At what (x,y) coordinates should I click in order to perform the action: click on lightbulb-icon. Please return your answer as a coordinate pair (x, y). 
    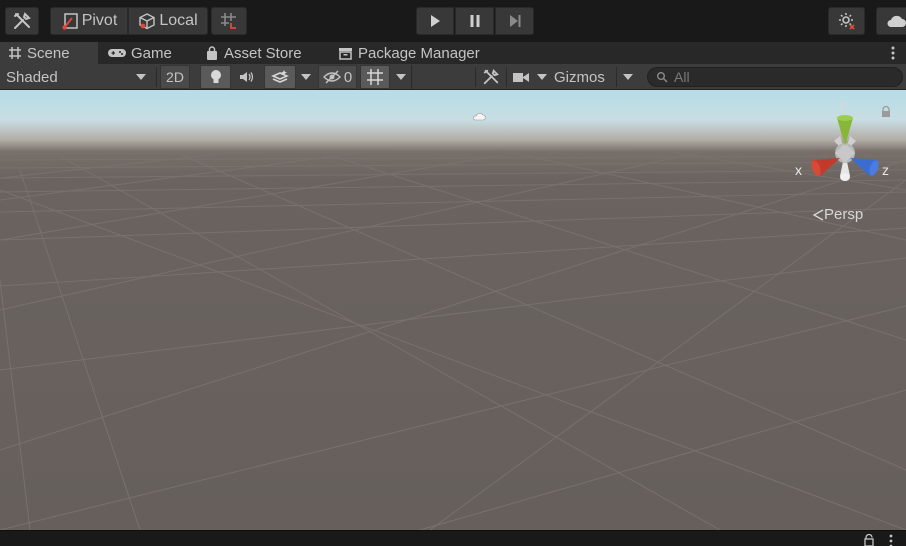
    Looking at the image, I should click on (215, 76).